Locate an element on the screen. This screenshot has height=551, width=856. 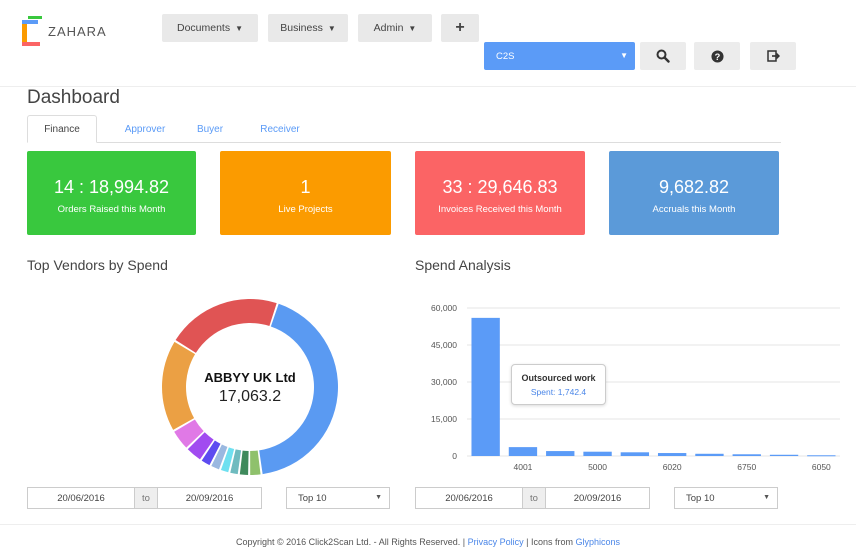
privacy-policy-link: Privacy Policy is located at coordinates (496, 542).